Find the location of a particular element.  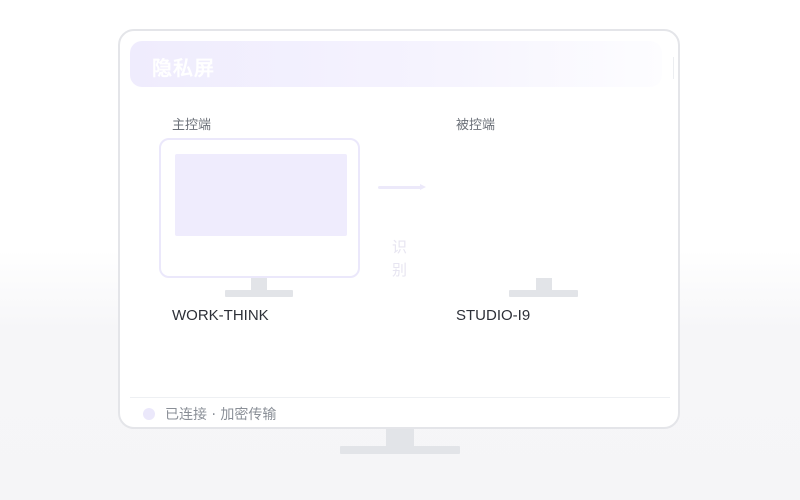

outer-monitor-stand-base is located at coordinates (400, 450).